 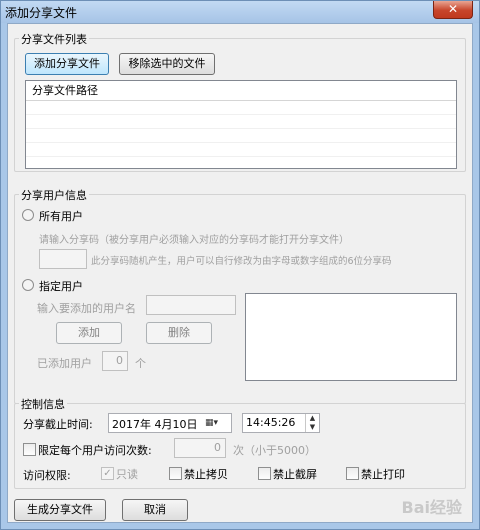 What do you see at coordinates (60, 510) in the screenshot?
I see `generate-share-file-button: 生成分享文件` at bounding box center [60, 510].